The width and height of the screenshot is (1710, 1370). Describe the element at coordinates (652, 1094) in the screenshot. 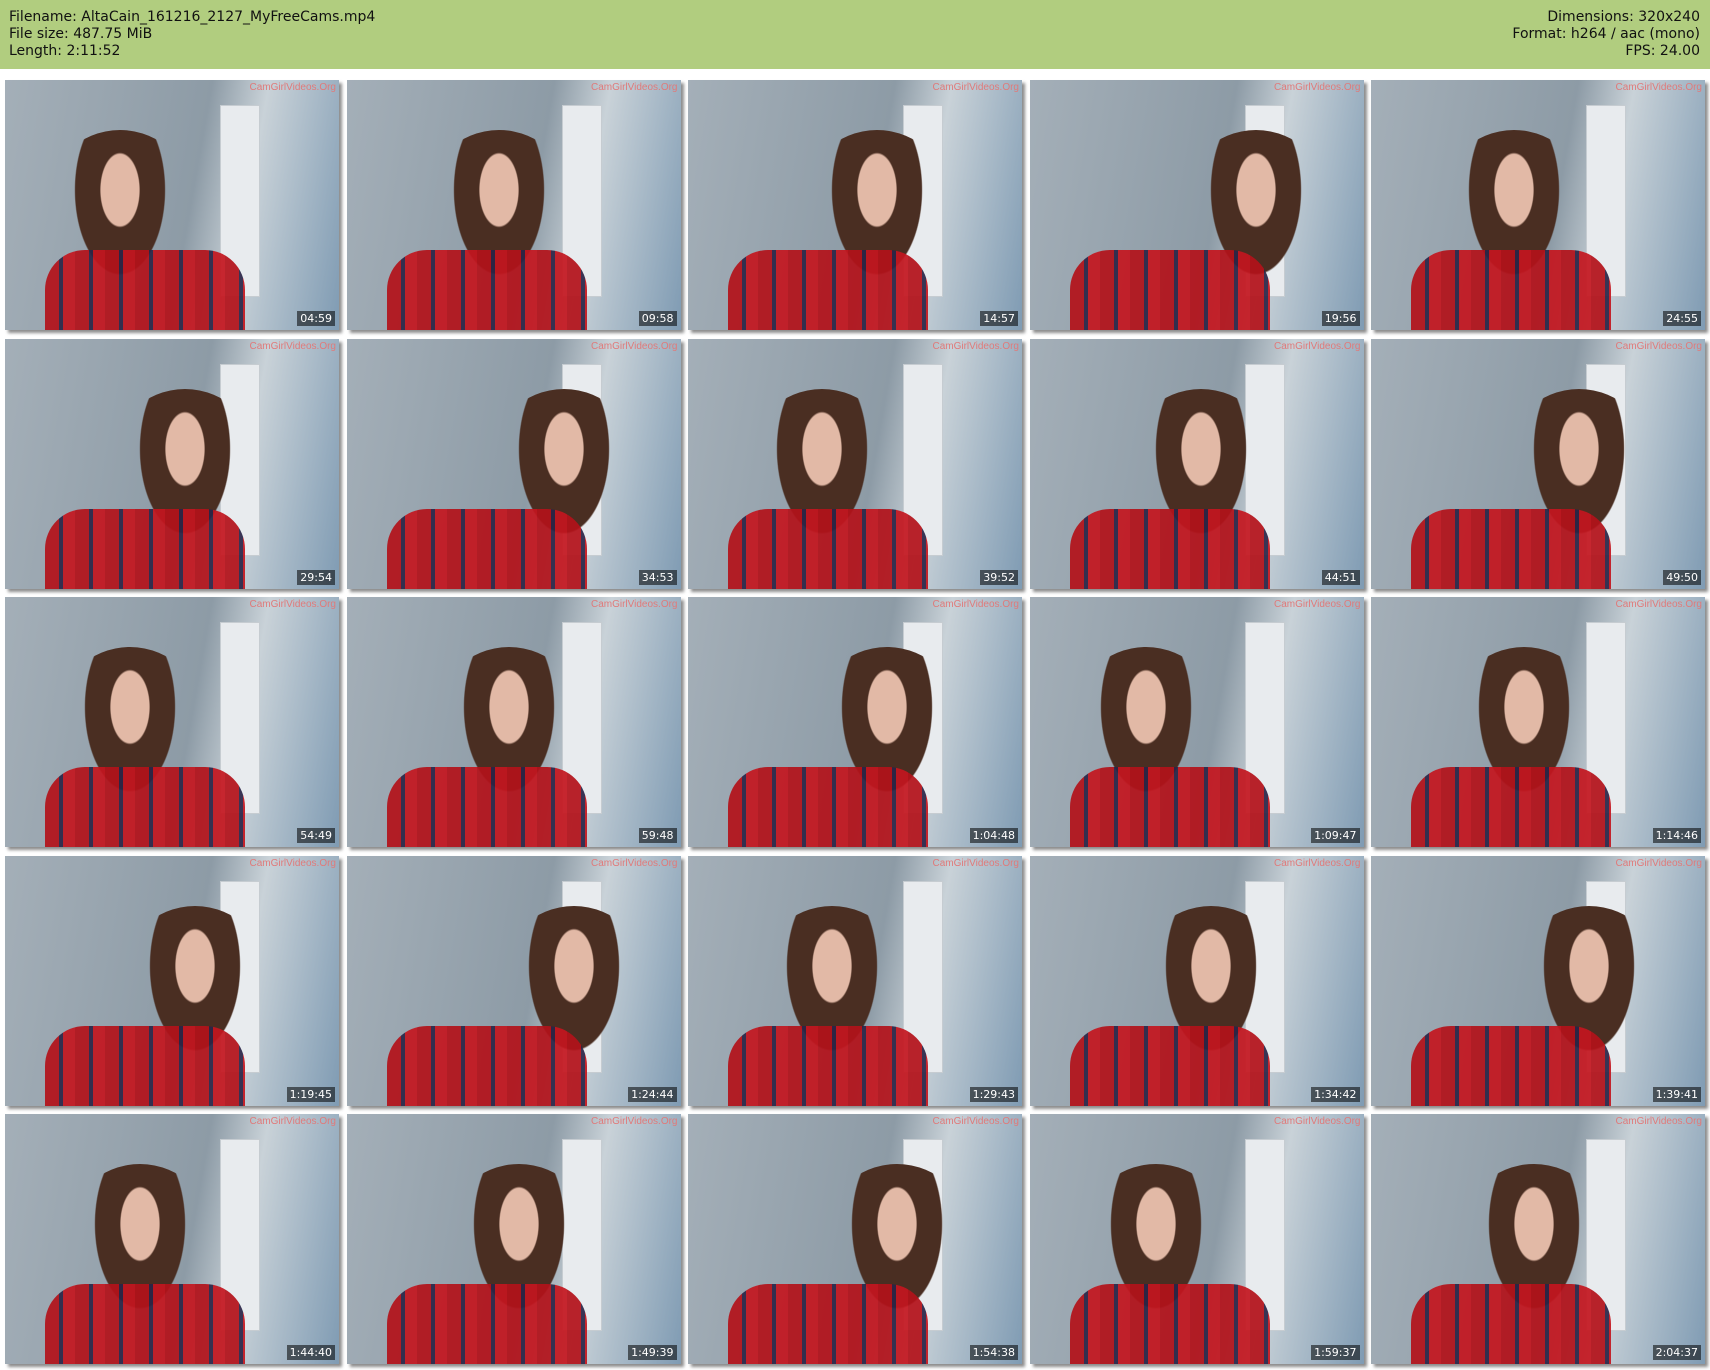

I see `timestamp: 1:24:44` at that location.